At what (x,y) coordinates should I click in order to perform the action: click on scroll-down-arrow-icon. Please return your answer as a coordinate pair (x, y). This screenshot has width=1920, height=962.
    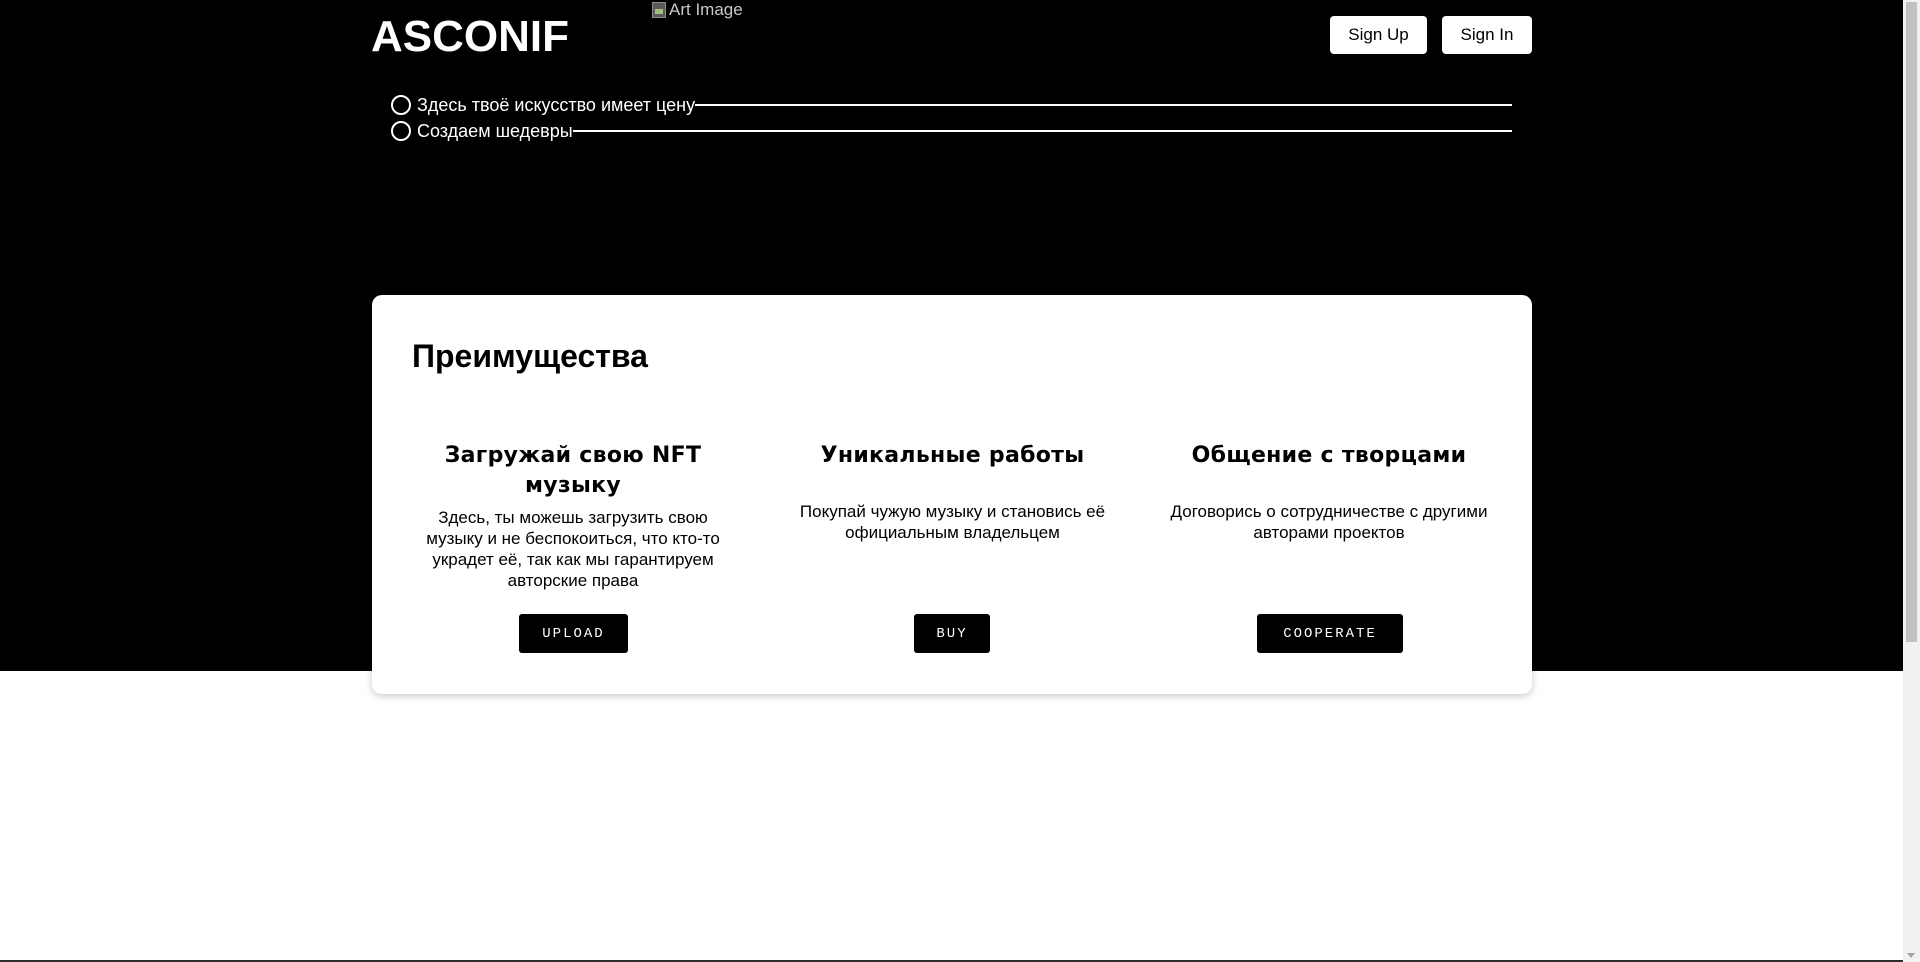
    Looking at the image, I should click on (1911, 955).